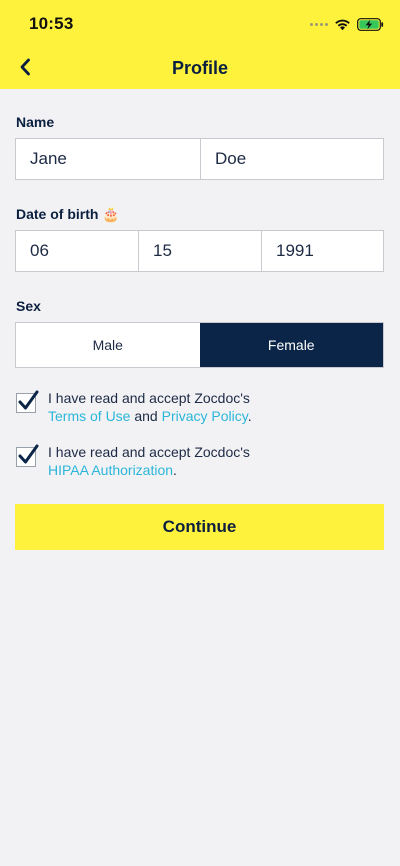  I want to click on hipaa-prefix: I have read and accept Zocdoc's, so click(149, 452).